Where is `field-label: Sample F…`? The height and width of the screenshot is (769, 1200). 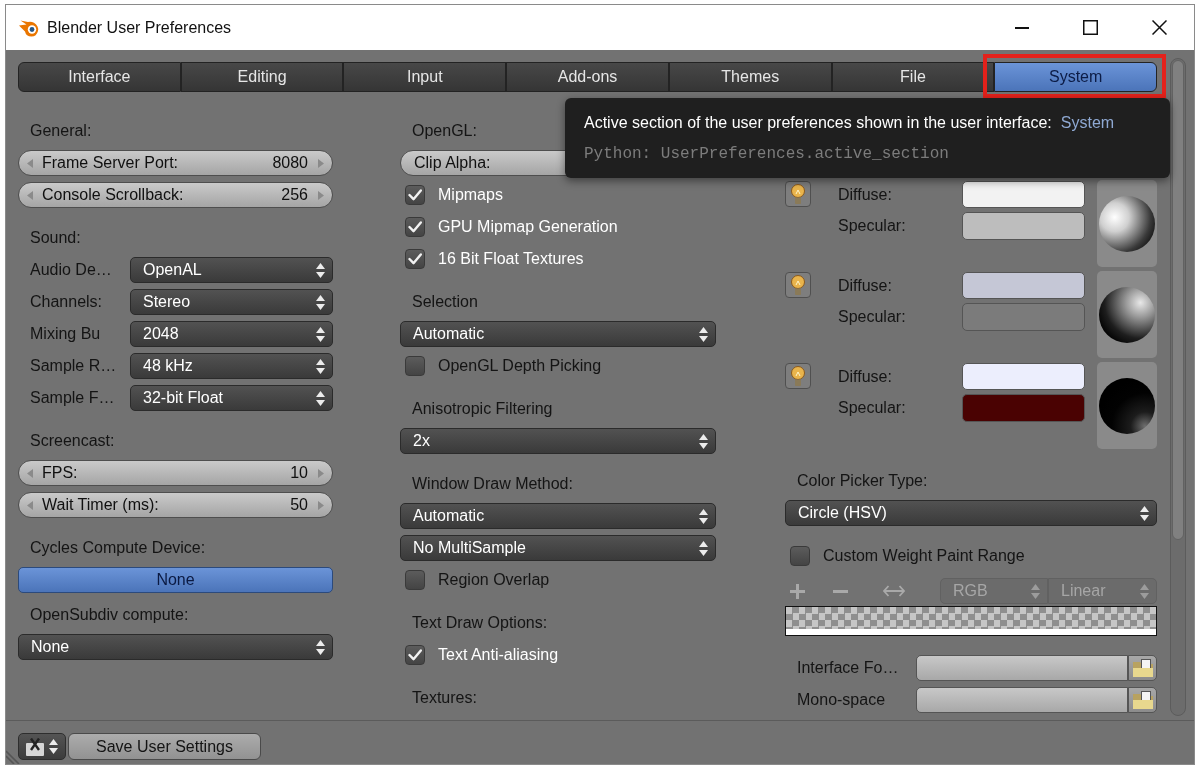
field-label: Sample F… is located at coordinates (72, 398).